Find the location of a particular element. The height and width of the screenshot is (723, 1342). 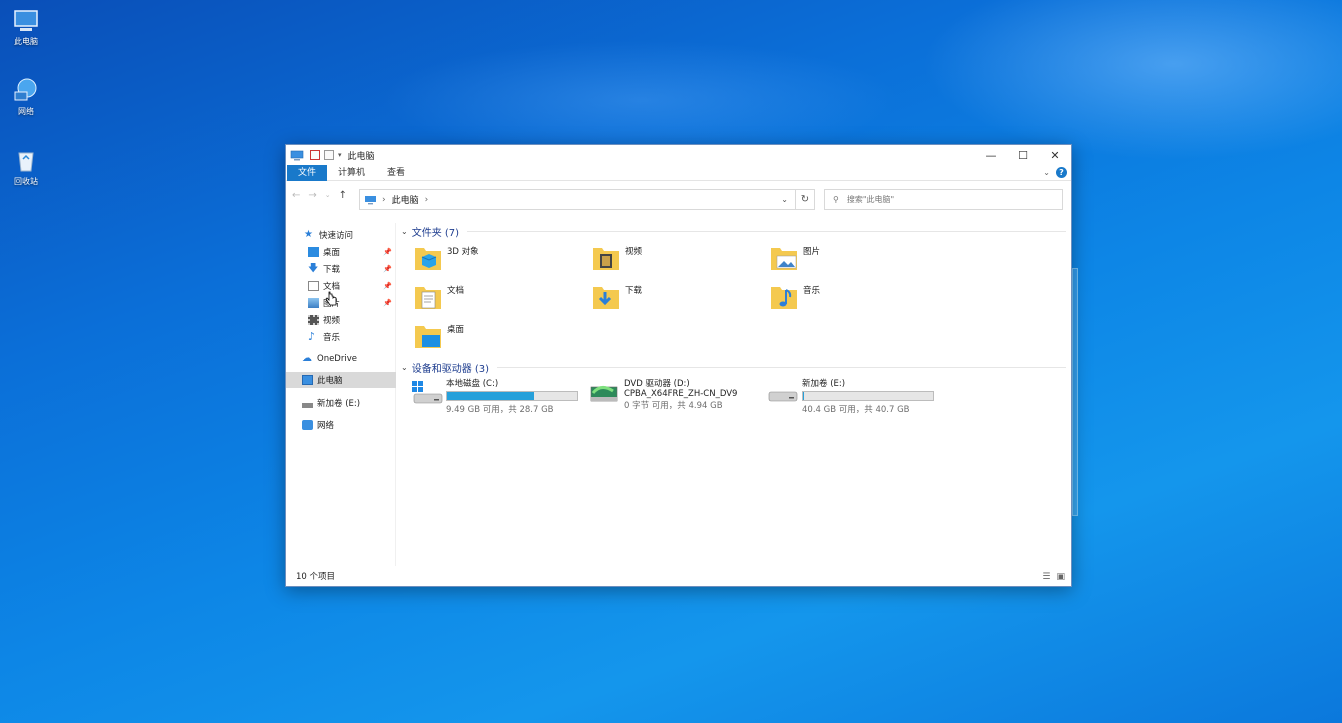

desktop-icon is located at coordinates (313, 252).